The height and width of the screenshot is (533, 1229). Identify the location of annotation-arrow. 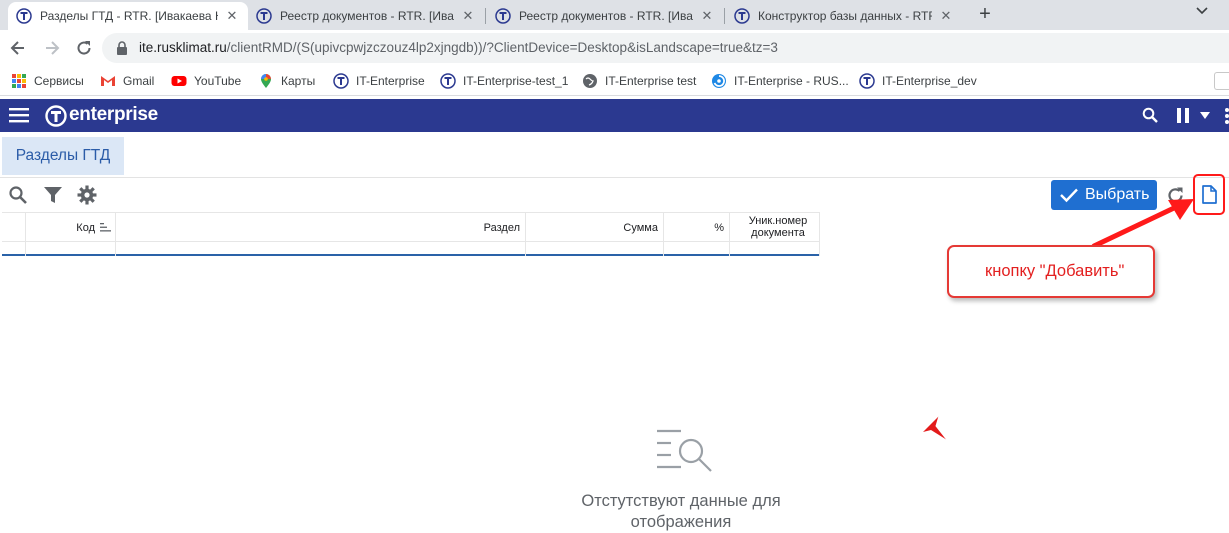
(1142, 224).